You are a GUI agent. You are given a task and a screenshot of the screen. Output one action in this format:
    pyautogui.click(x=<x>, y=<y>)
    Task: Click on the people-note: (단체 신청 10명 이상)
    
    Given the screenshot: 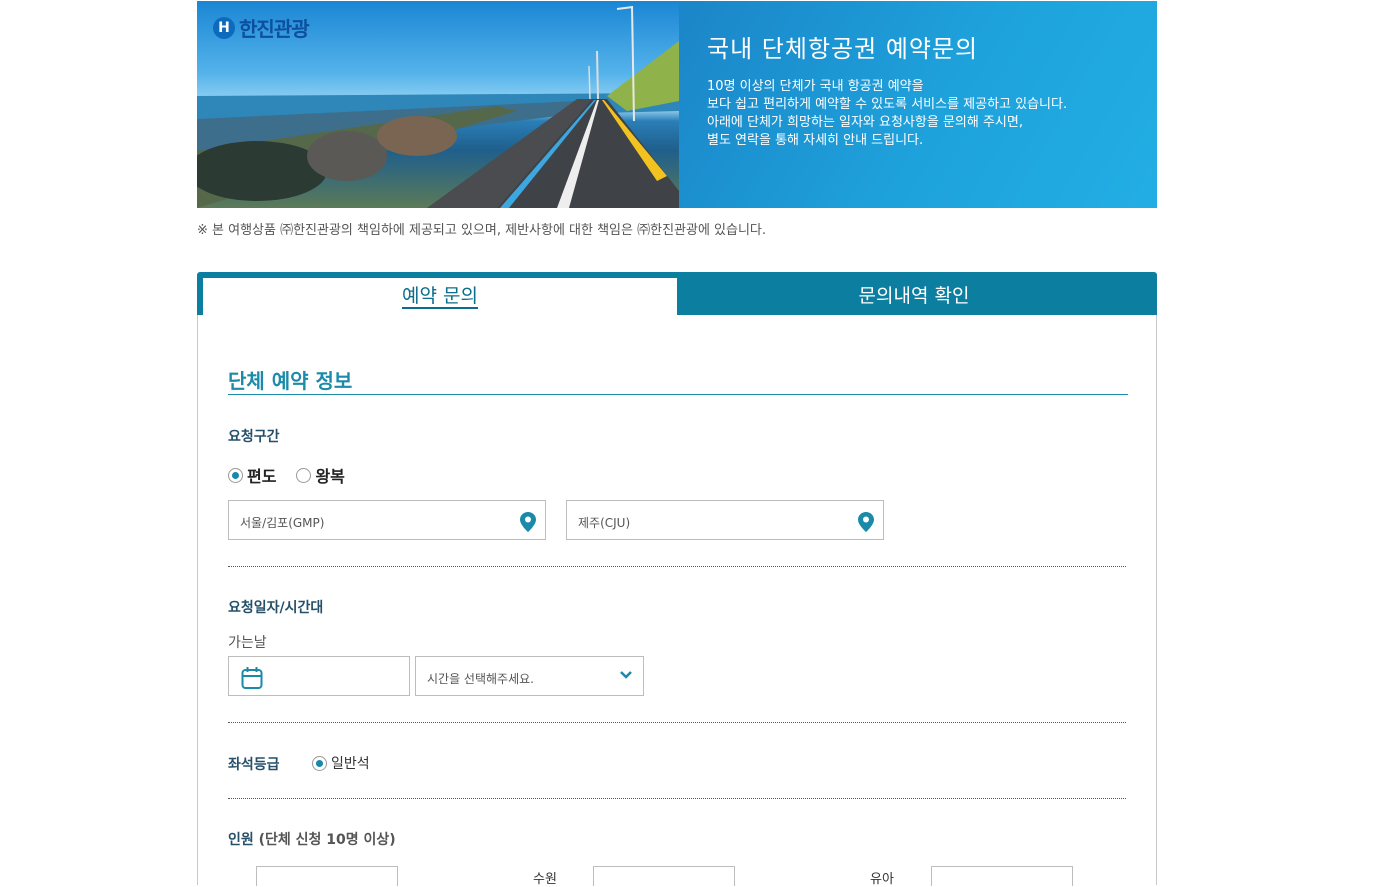 What is the action you would take?
    pyautogui.click(x=327, y=840)
    